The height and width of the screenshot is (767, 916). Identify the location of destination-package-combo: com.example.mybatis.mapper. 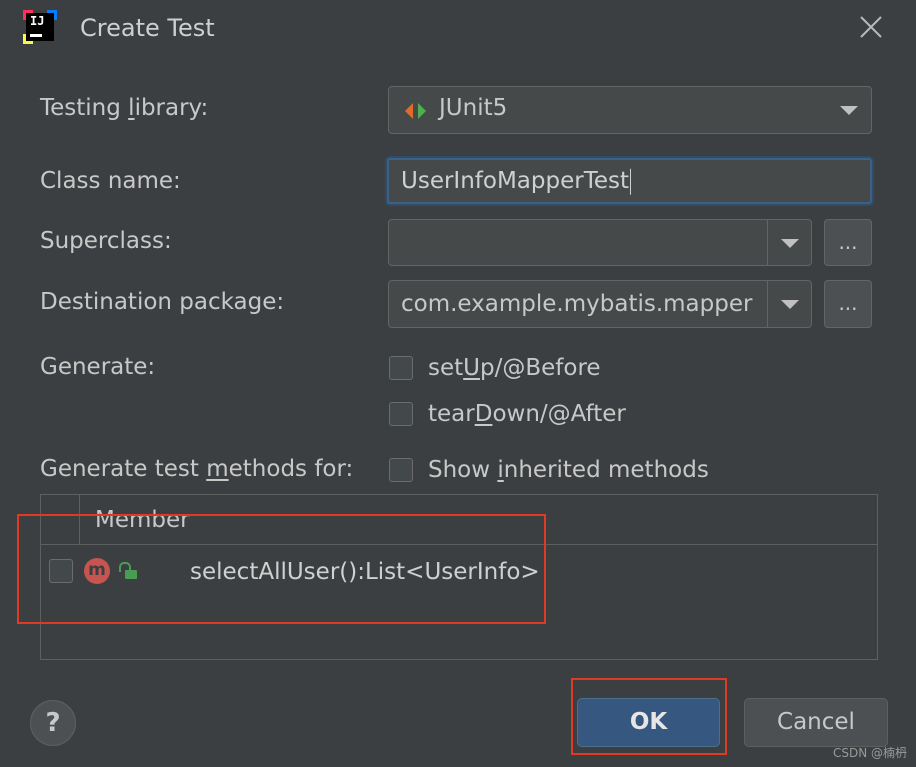
(600, 304).